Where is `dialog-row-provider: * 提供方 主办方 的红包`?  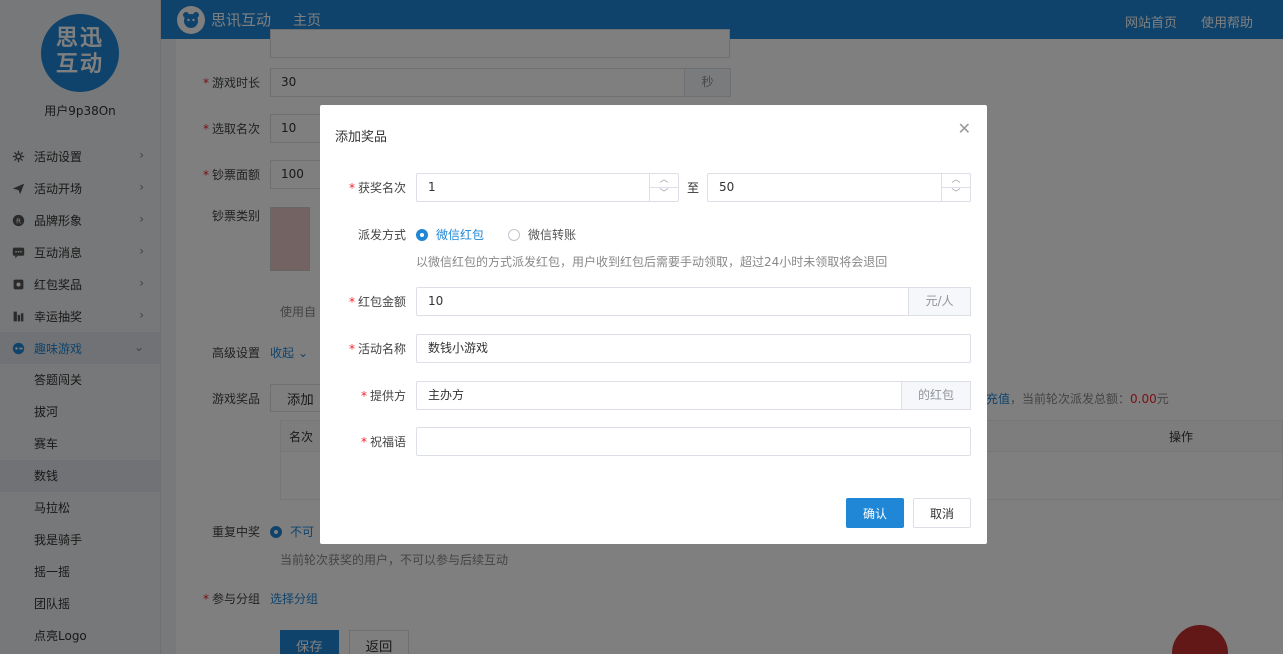 dialog-row-provider: * 提供方 主办方 的红包 is located at coordinates (645, 395).